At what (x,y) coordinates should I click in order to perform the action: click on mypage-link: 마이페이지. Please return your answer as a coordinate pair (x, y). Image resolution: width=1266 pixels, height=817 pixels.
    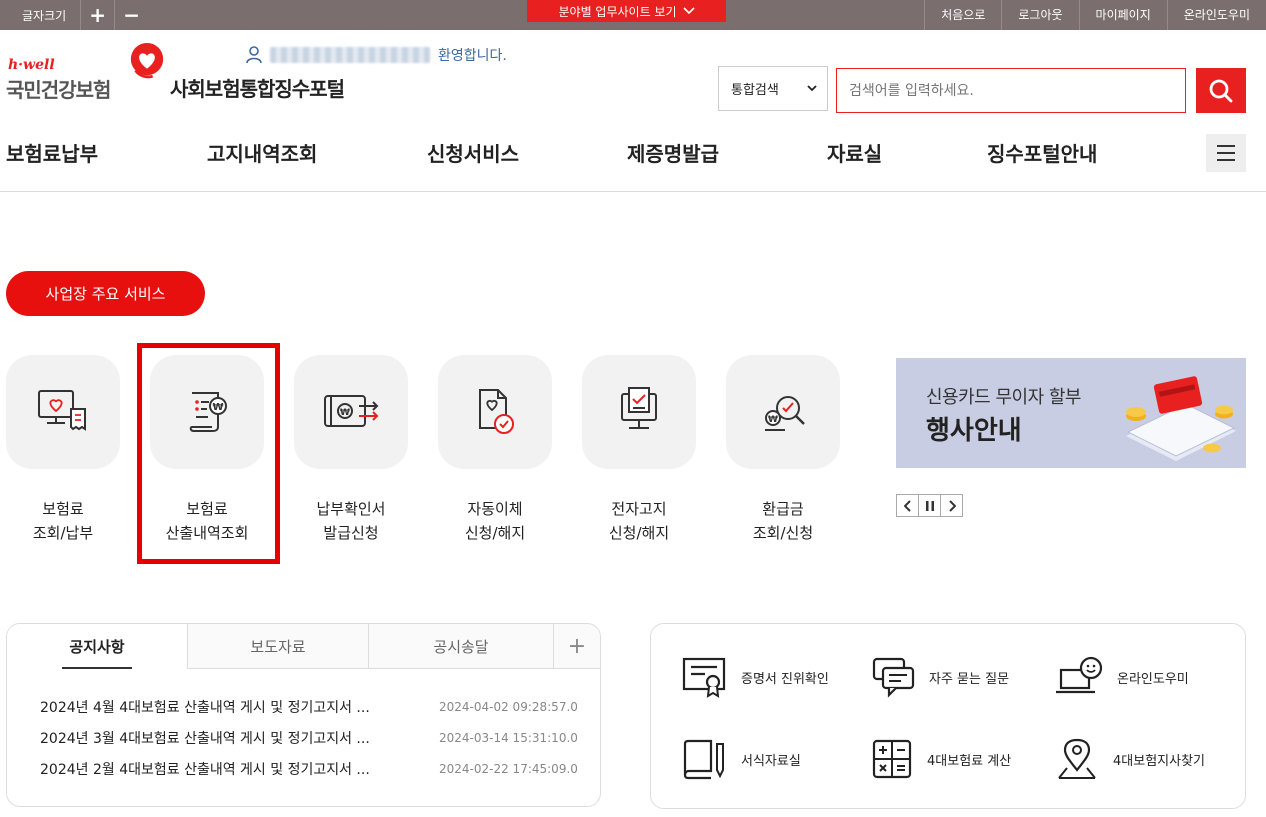
    Looking at the image, I should click on (1122, 15).